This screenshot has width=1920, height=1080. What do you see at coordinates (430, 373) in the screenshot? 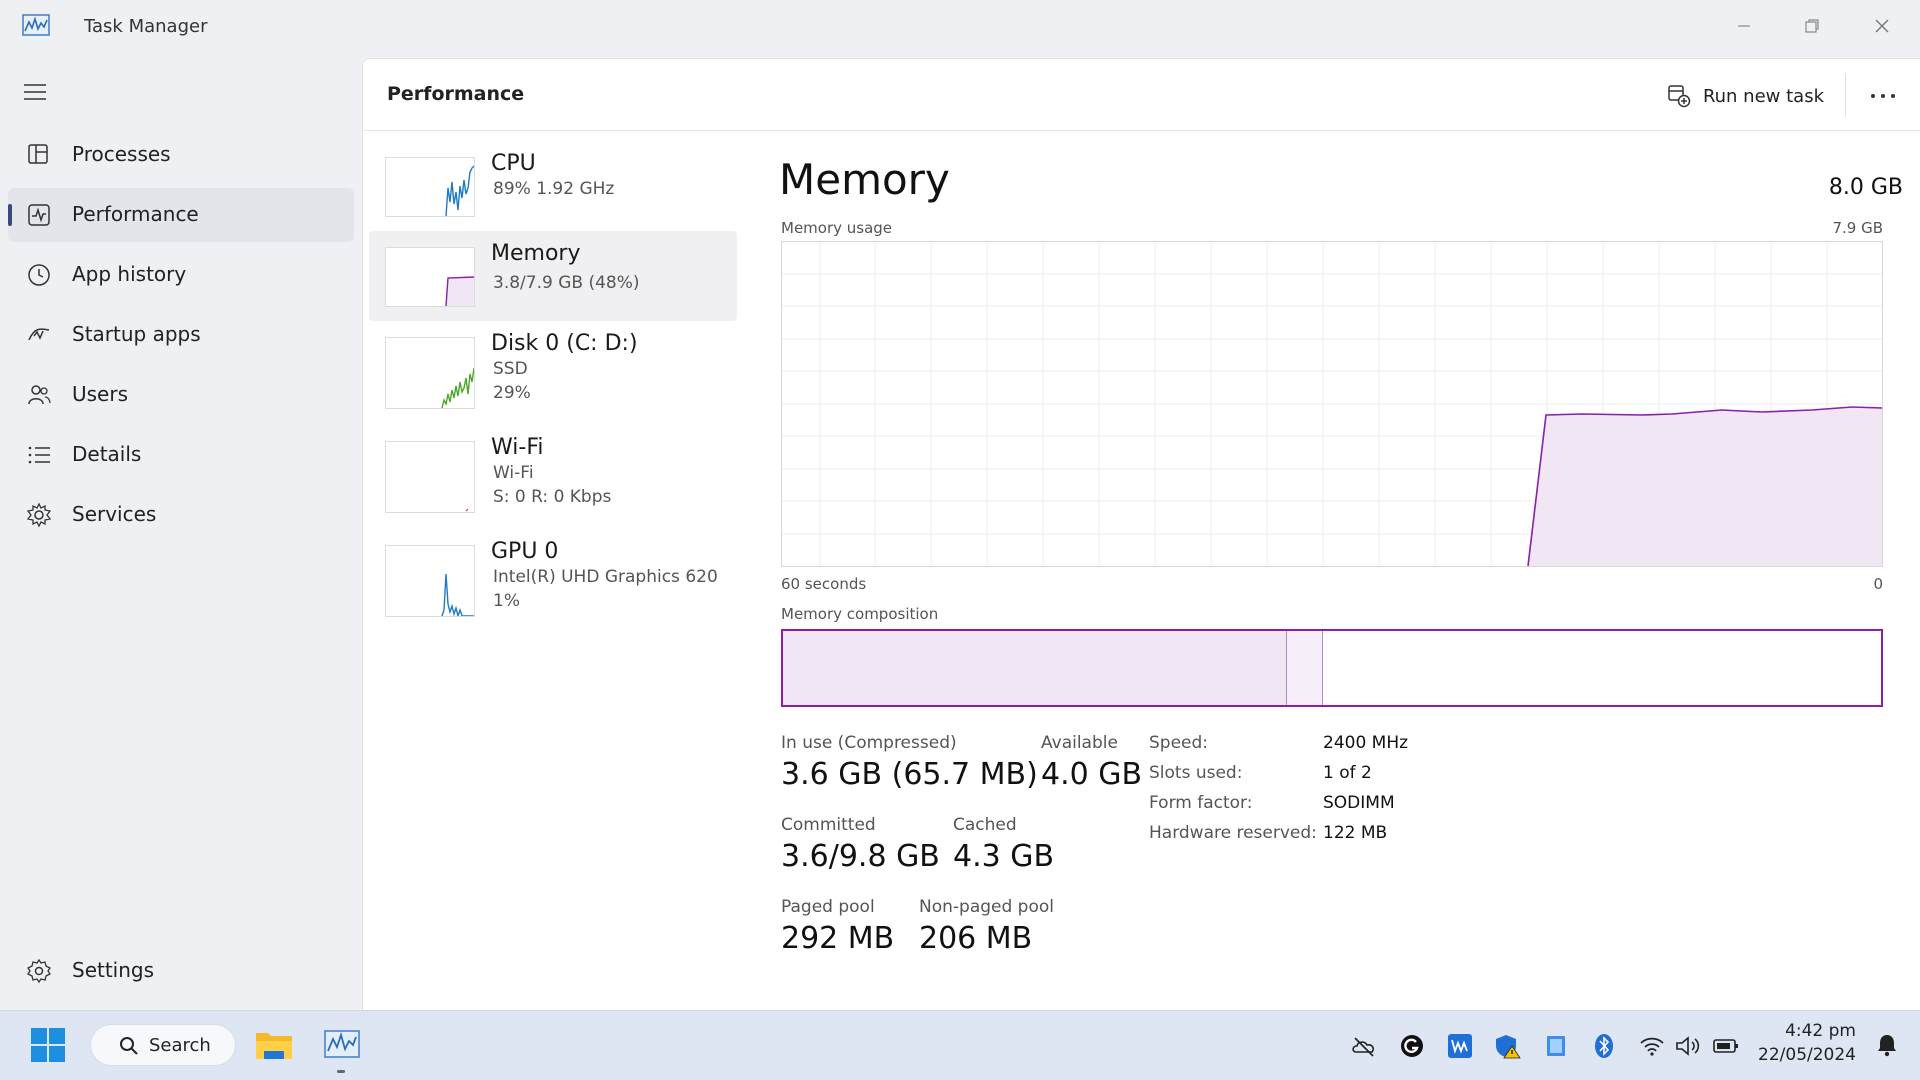
I see `disk-thumbnail-graph` at bounding box center [430, 373].